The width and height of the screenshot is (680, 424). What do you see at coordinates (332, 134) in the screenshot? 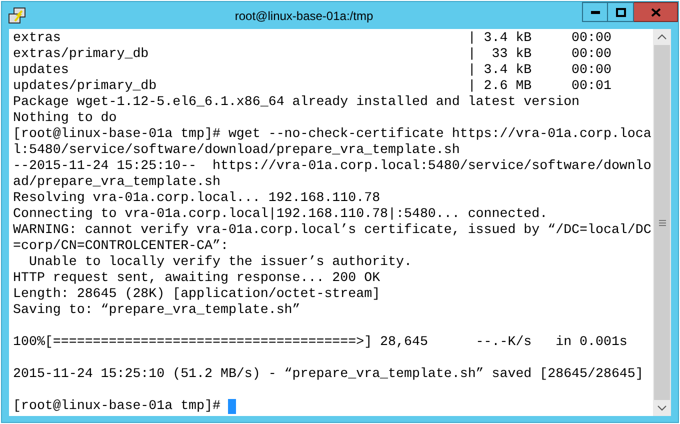
I see `terminal-line: [root@linux-base-01a tmp]# wget --no-check-certificate https://vra-01a.corp.loca` at bounding box center [332, 134].